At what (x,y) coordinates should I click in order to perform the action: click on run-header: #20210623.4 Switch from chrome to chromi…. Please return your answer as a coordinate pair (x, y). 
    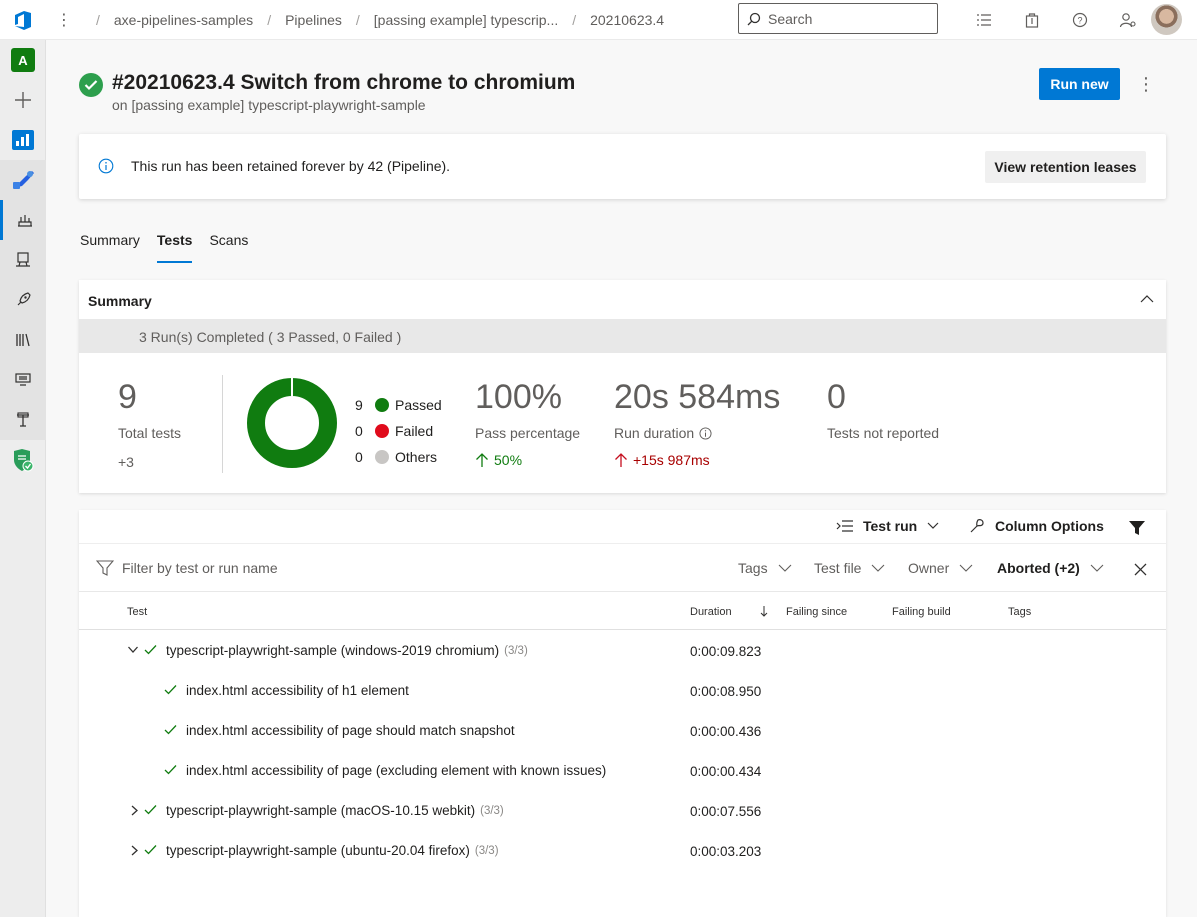
    Looking at the image, I should click on (327, 91).